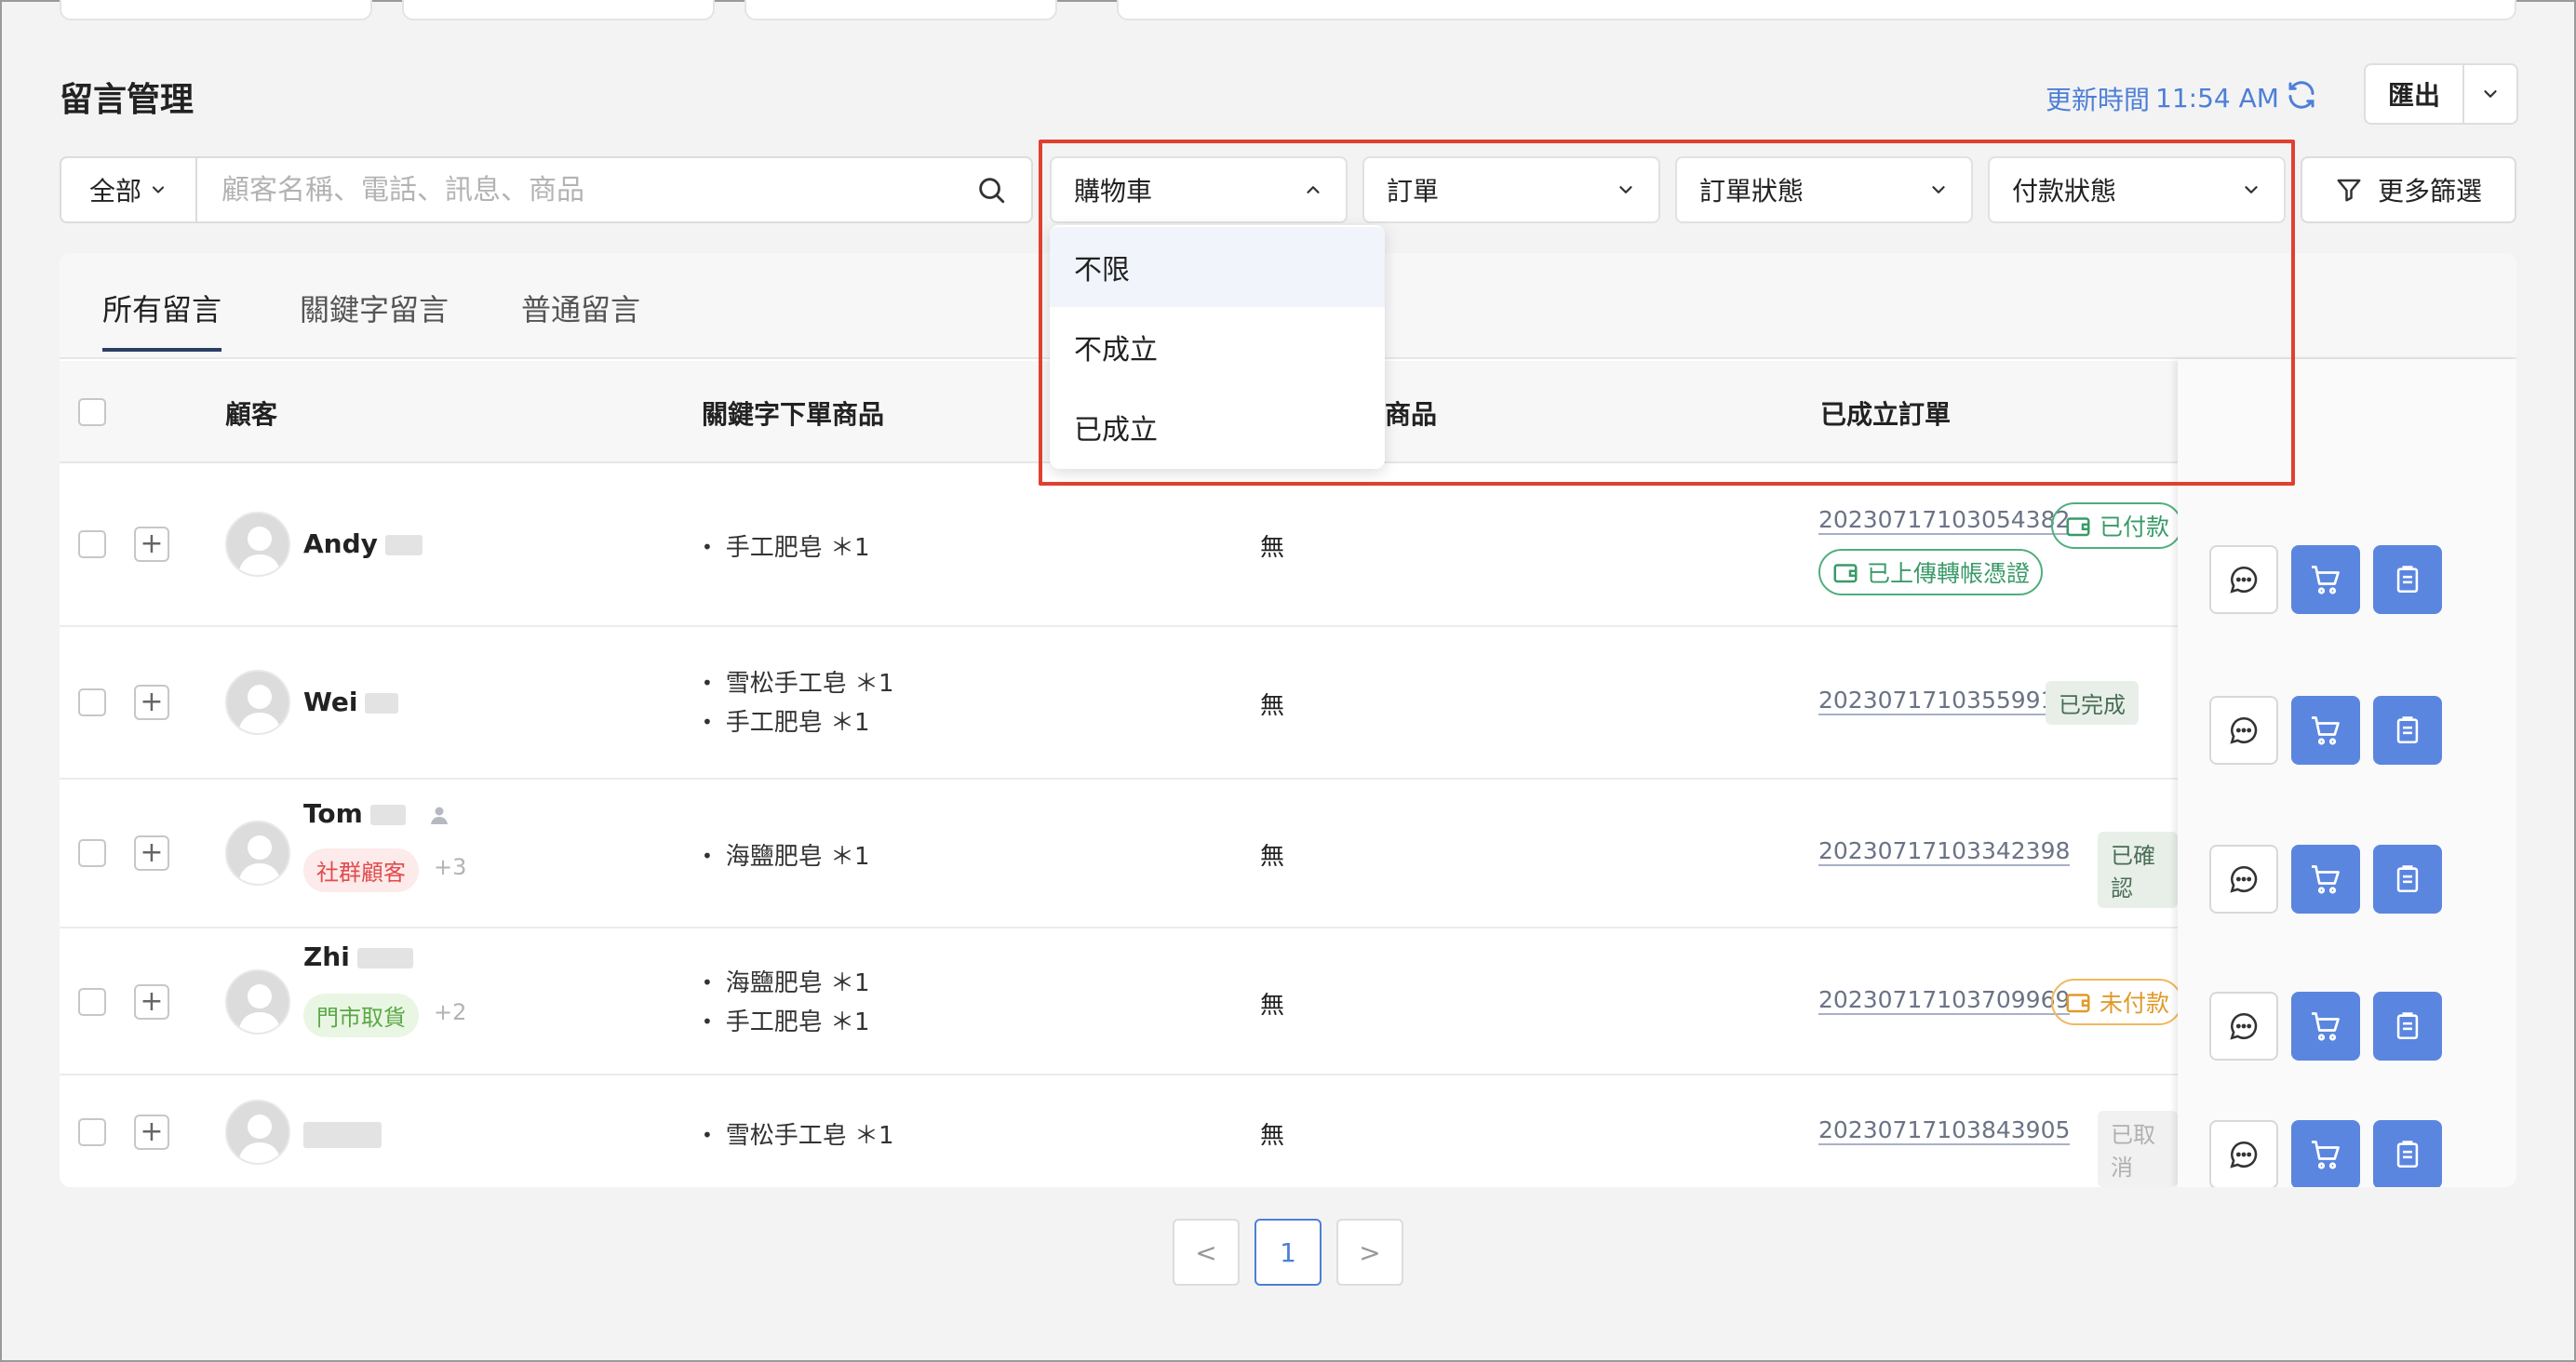 This screenshot has height=1362, width=2576. What do you see at coordinates (2117, 525) in the screenshot?
I see `payment-status-badge: 已付款` at bounding box center [2117, 525].